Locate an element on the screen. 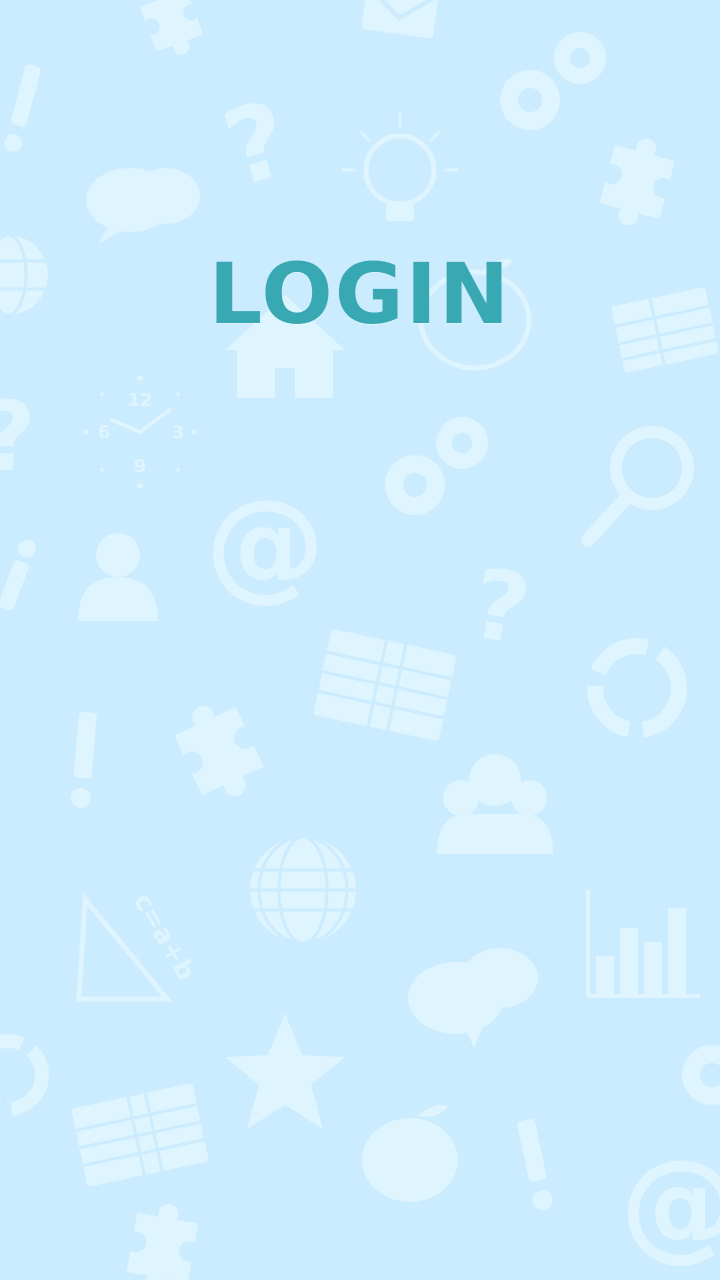 The height and width of the screenshot is (1280, 720). lightbulb-icon is located at coordinates (400, 167).